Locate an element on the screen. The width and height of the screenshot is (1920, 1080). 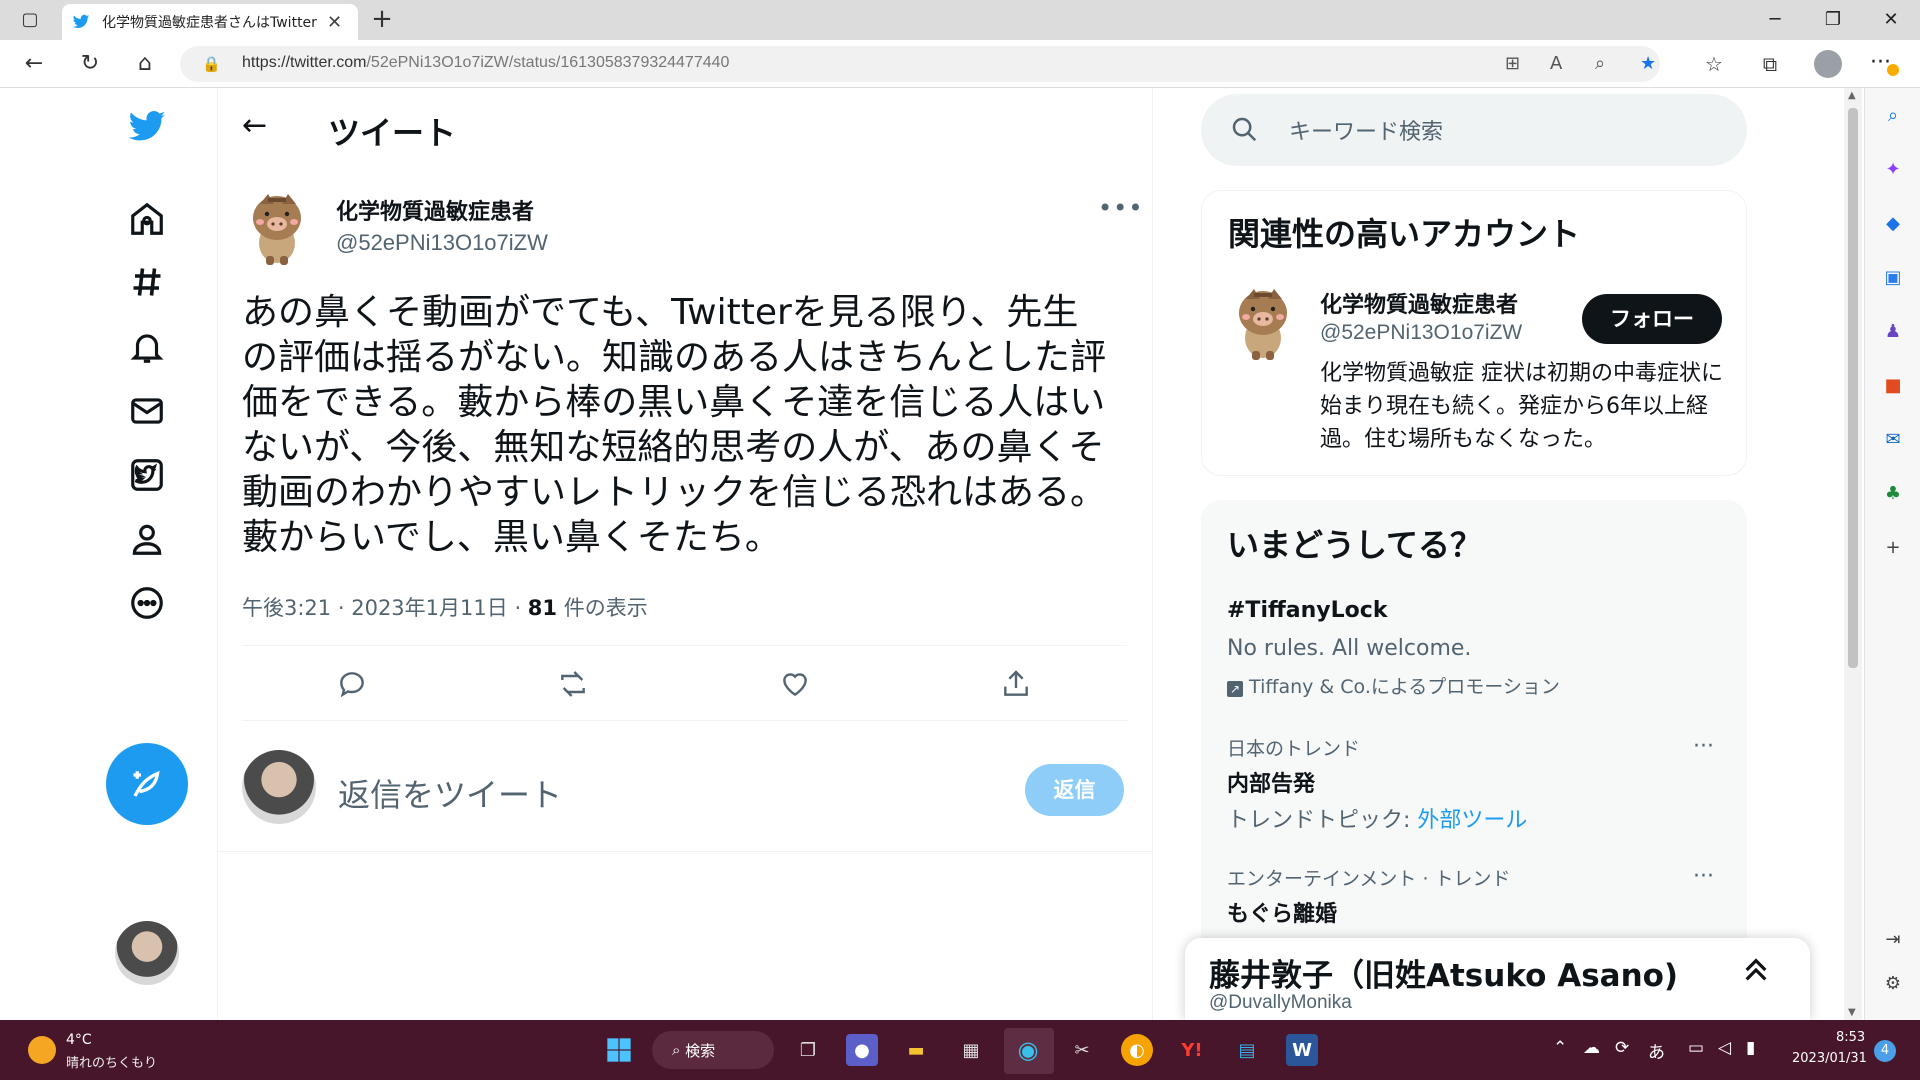
notification-badge: 4 is located at coordinates (1885, 1051).